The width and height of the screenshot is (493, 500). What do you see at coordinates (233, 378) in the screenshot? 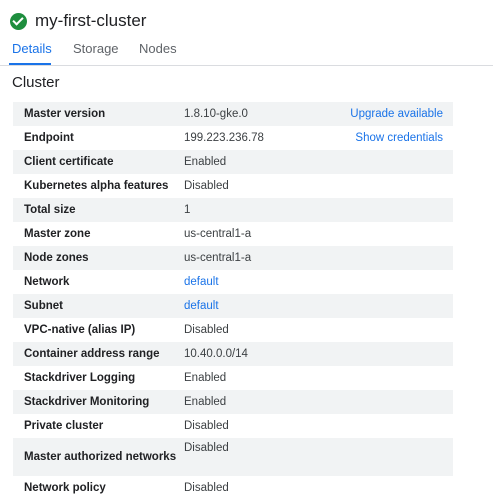
I see `table-row: Stackdriver Logging Enabled` at bounding box center [233, 378].